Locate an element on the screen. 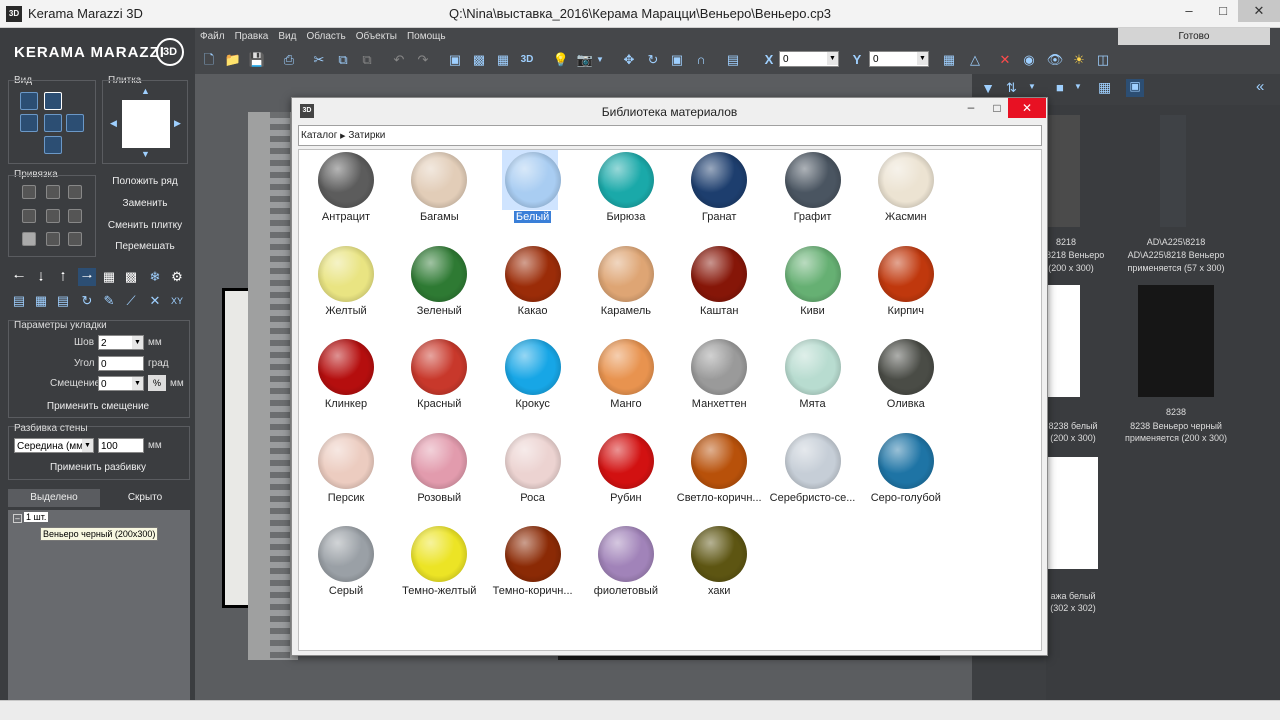  dialog-minimize-icon: – is located at coordinates (971, 108).